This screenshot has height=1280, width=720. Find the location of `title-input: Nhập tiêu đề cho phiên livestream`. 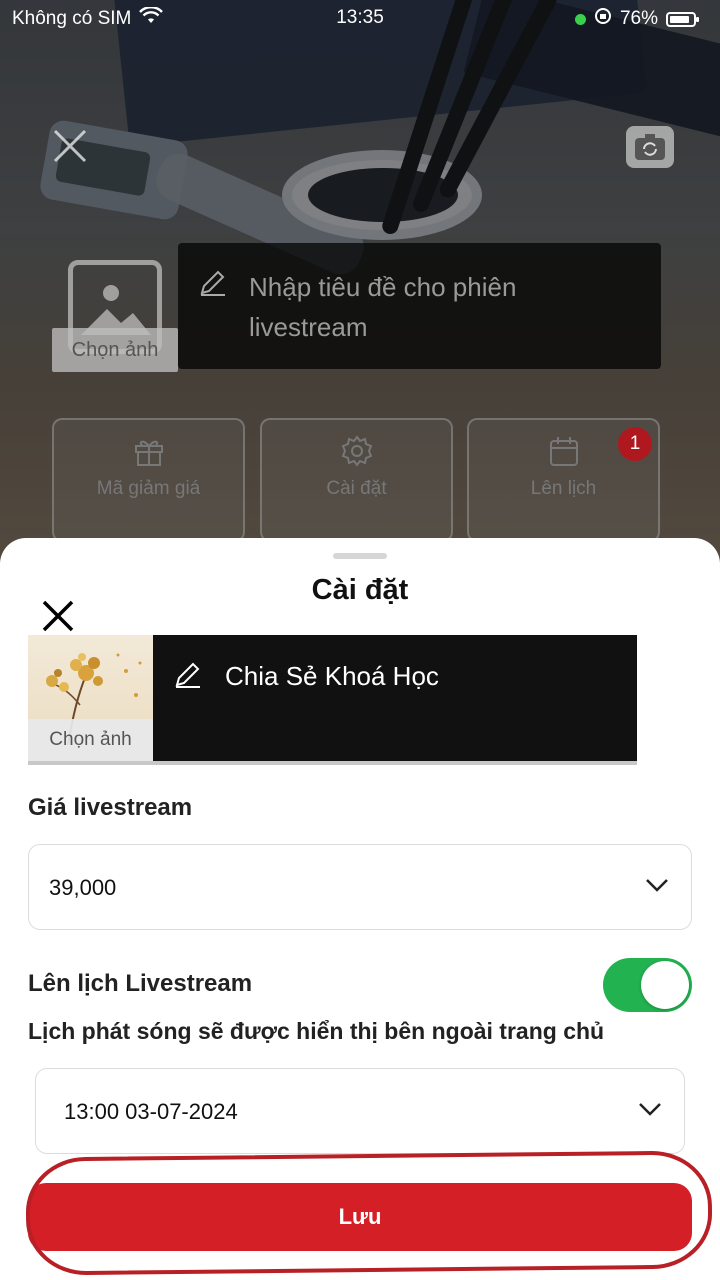

title-input: Nhập tiêu đề cho phiên livestream is located at coordinates (419, 306).